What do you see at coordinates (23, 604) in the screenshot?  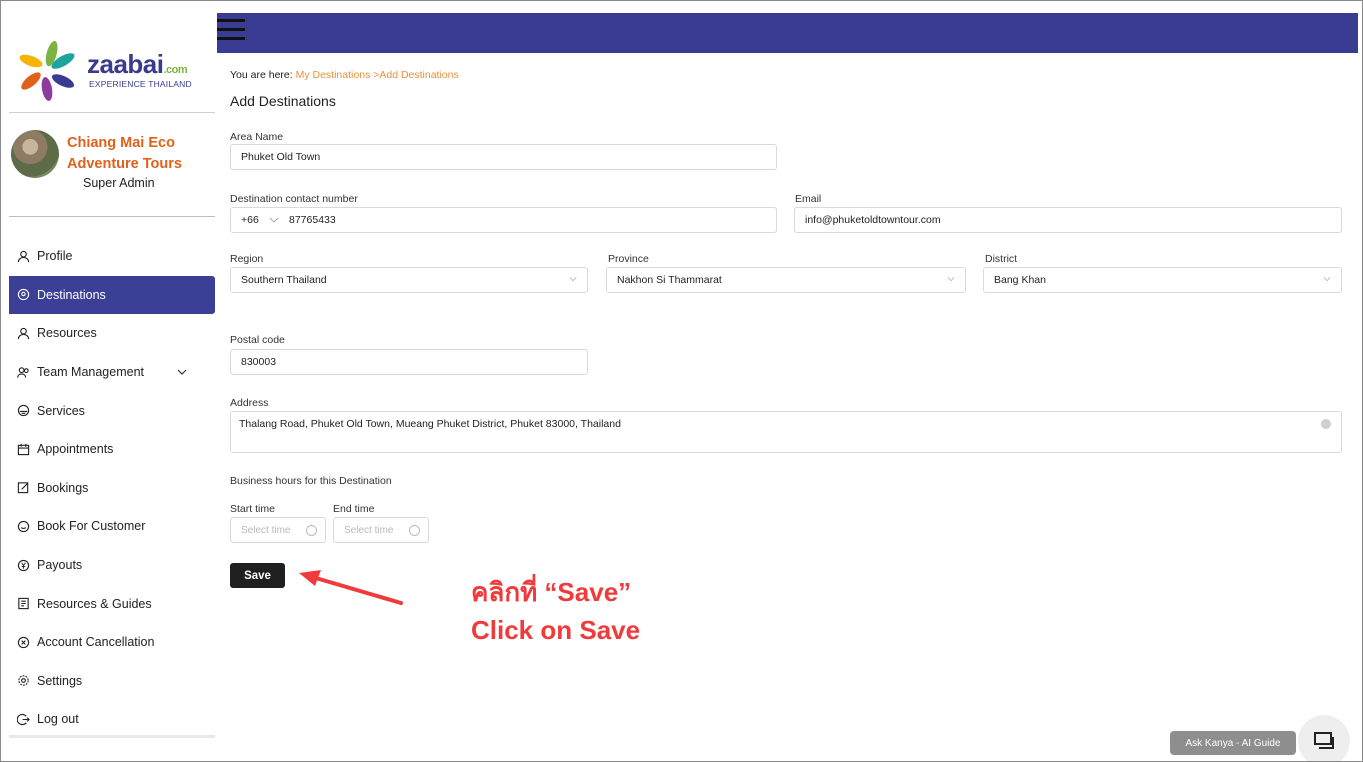 I see `document-icon` at bounding box center [23, 604].